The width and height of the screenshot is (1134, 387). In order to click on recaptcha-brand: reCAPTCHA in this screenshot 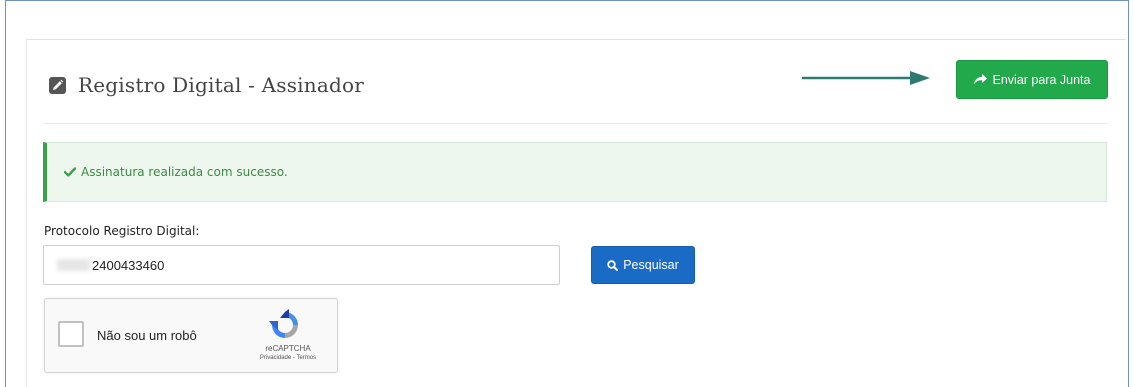, I will do `click(288, 348)`.